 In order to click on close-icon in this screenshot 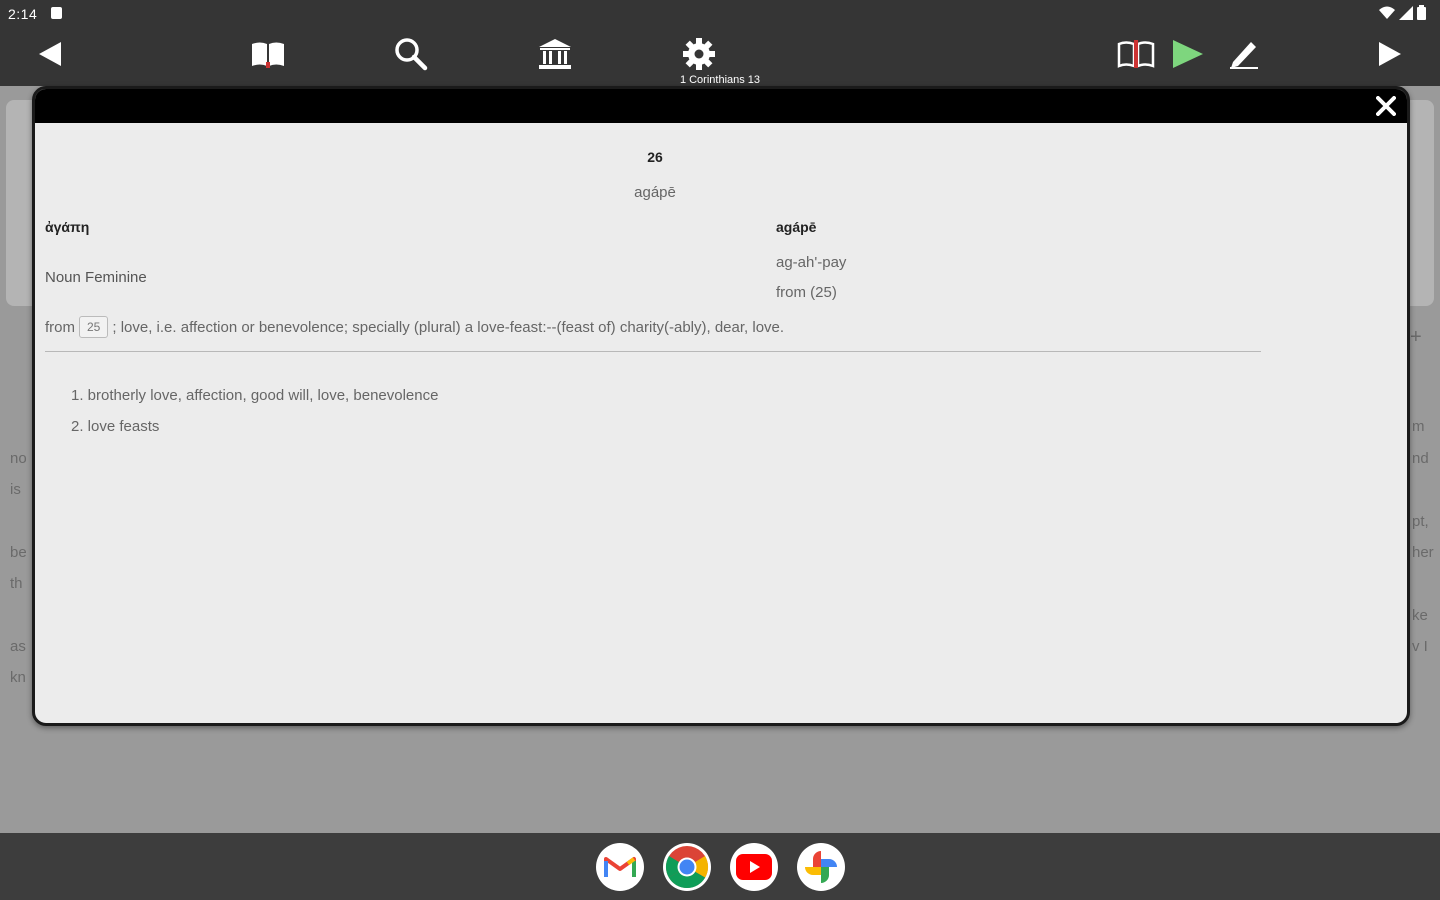, I will do `click(1386, 106)`.